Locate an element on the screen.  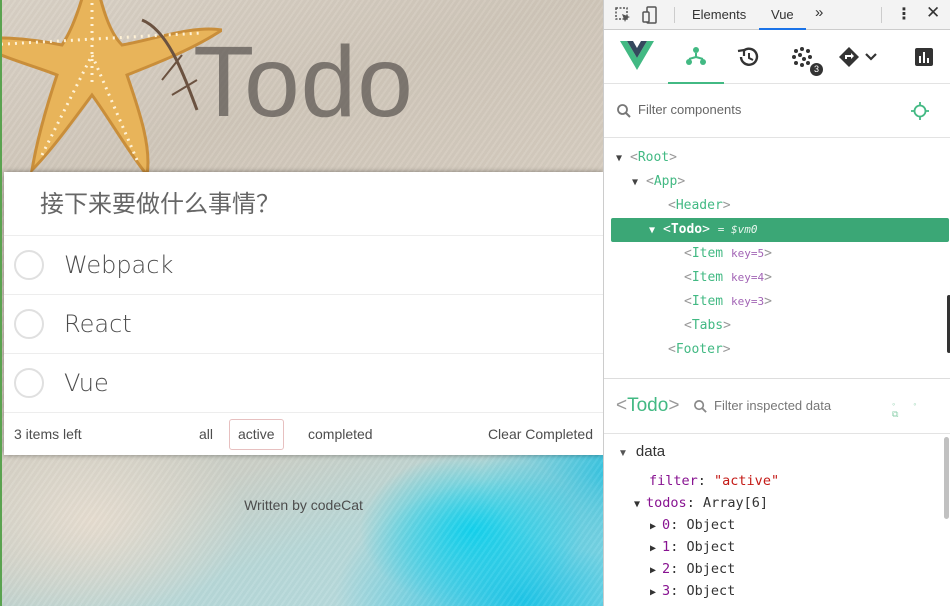
tree-node-tabs: <Tabs> is located at coordinates (707, 326).